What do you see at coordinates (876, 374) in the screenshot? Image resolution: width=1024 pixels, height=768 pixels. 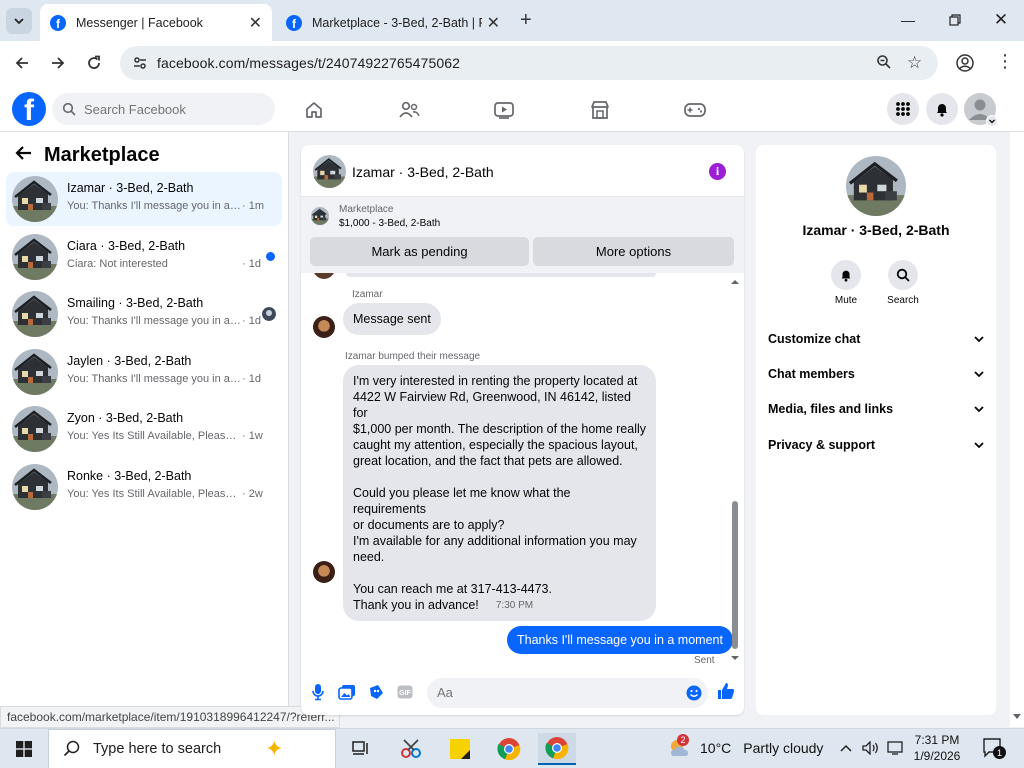 I see `details-section-chat-members: Chat members` at bounding box center [876, 374].